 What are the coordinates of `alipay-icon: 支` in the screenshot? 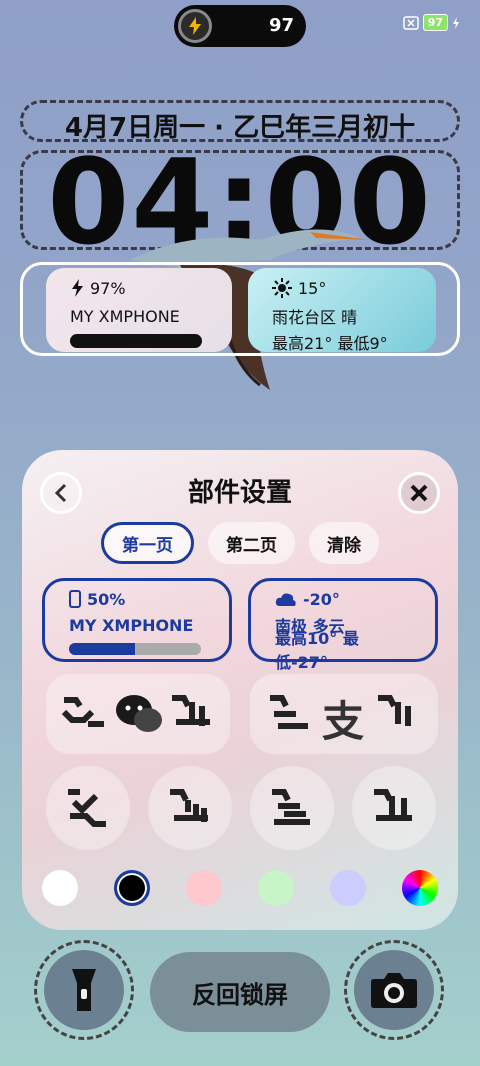 It's located at (343, 721).